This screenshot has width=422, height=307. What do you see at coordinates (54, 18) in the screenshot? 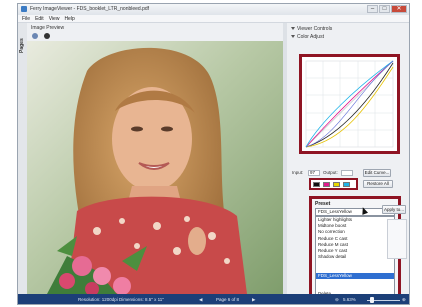
I see `menu-view: View` at bounding box center [54, 18].